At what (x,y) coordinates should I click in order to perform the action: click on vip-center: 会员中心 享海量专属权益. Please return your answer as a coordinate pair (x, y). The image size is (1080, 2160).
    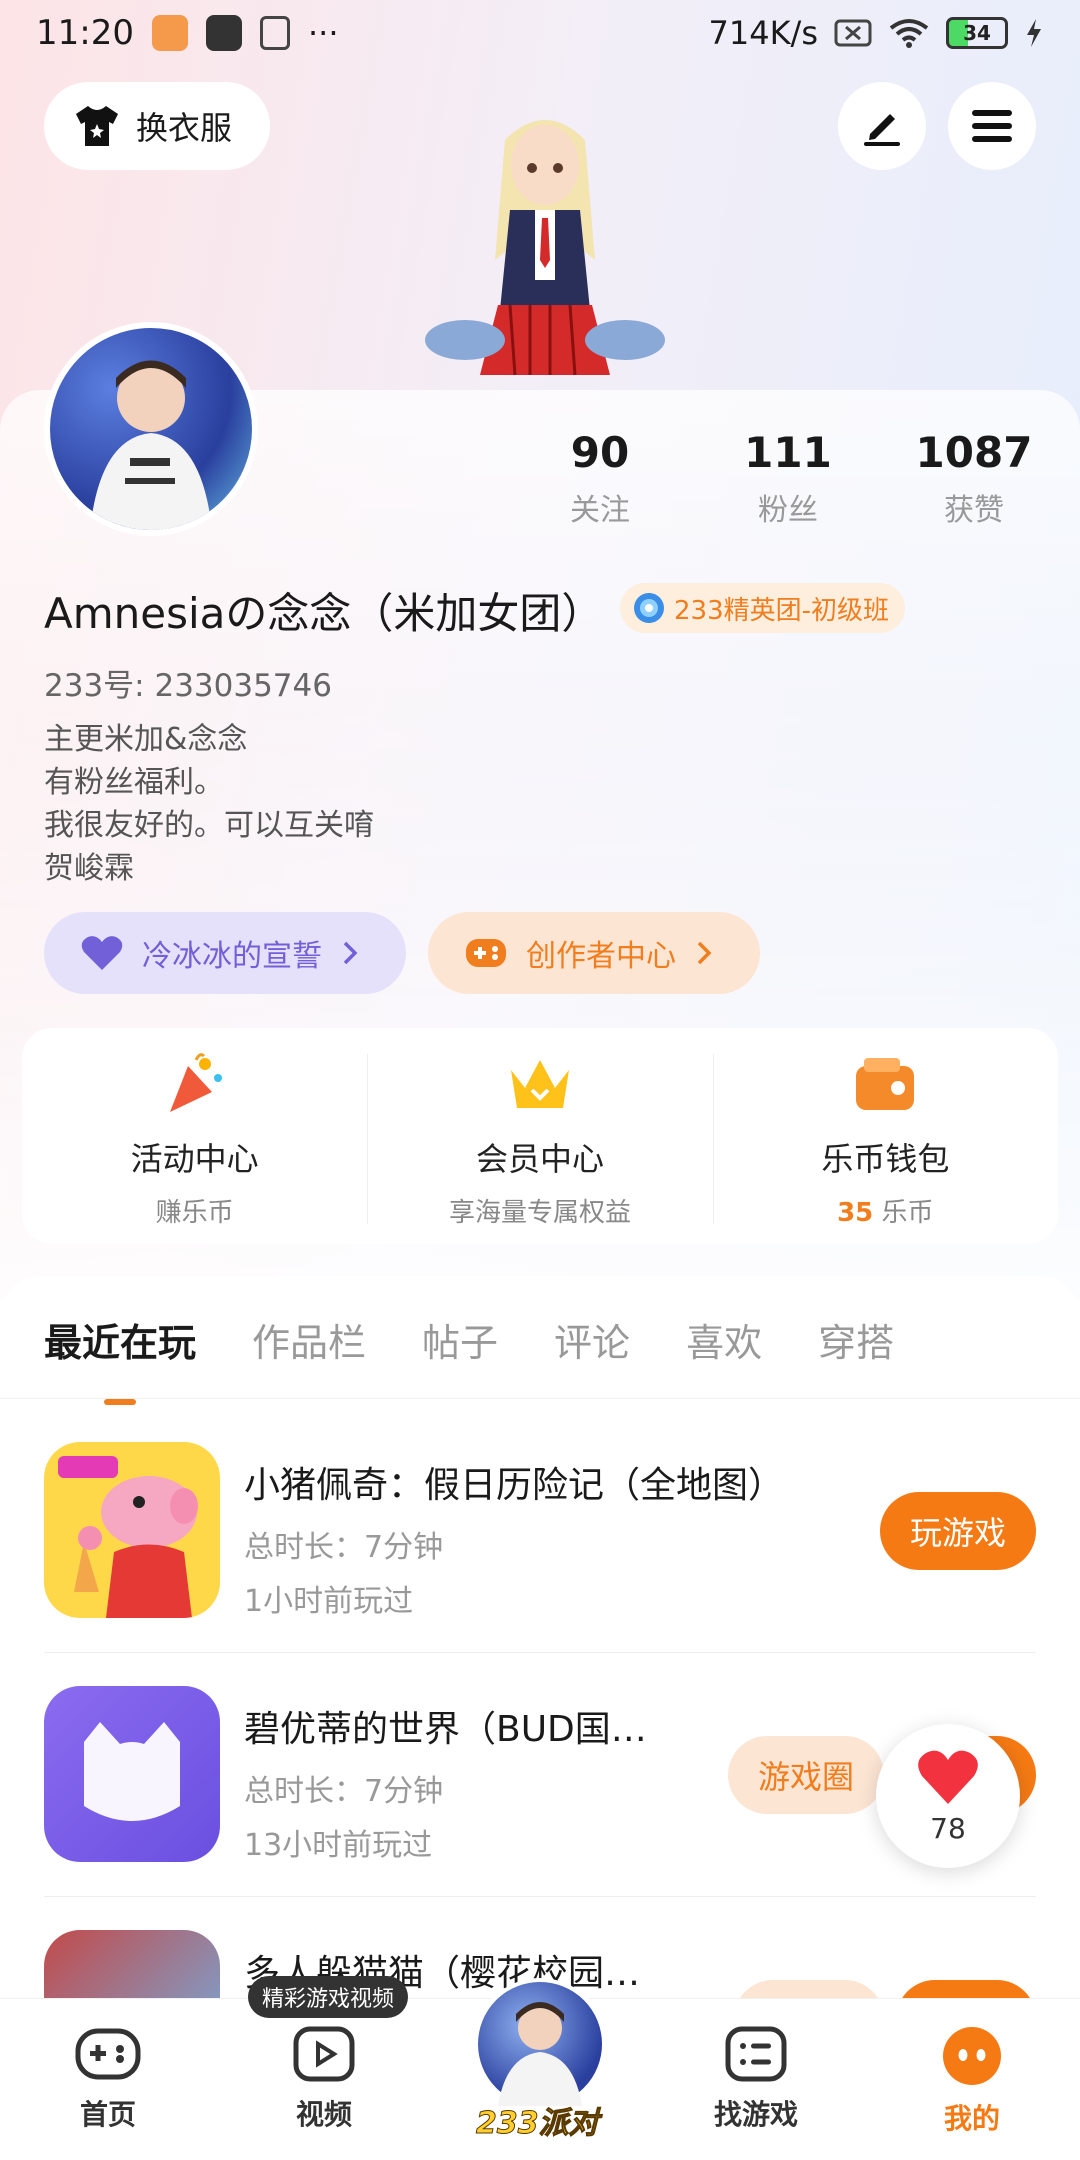
    Looking at the image, I should click on (539, 1136).